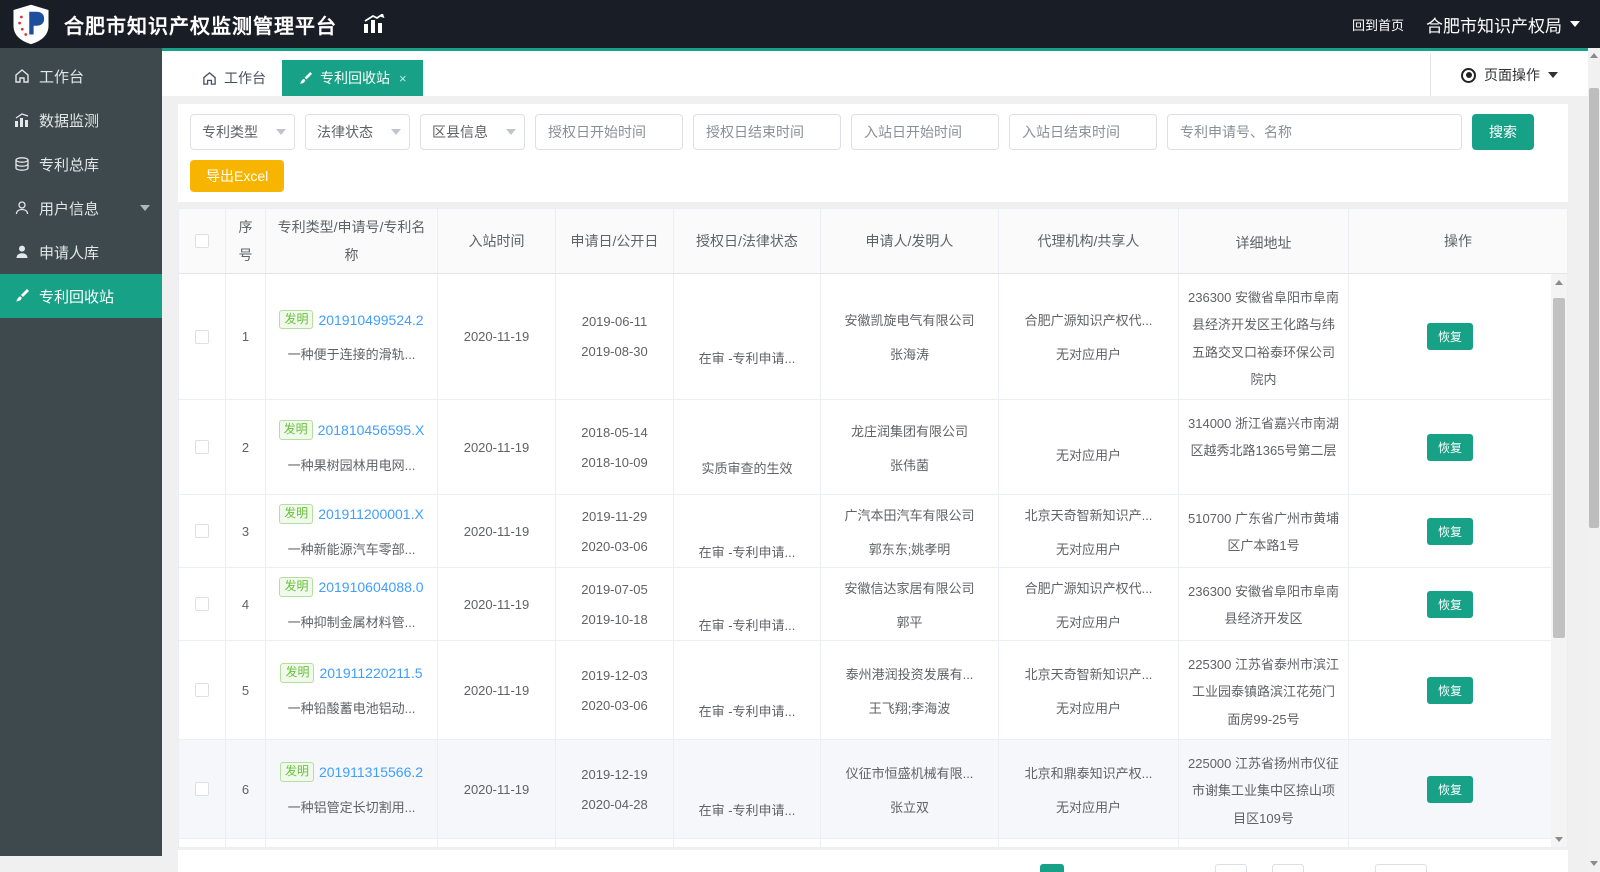 This screenshot has height=872, width=1600. I want to click on patent-number-link: 201911200001.X, so click(371, 514).